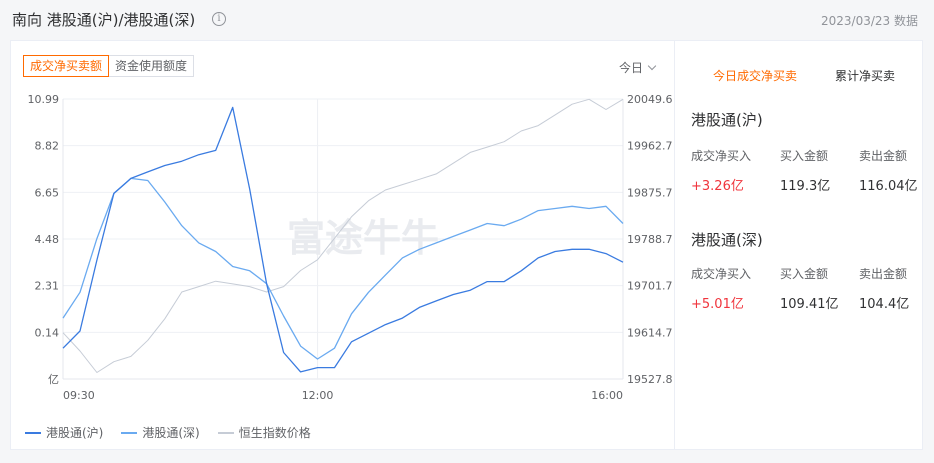 The height and width of the screenshot is (463, 934). Describe the element at coordinates (33, 432) in the screenshot. I see `legend-swatch-sh` at that location.